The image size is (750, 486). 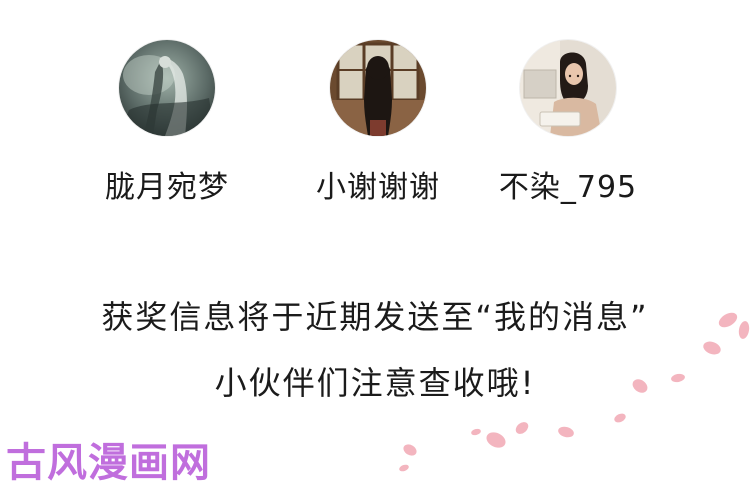 I want to click on avatar-girl-by-window-icon, so click(x=378, y=88).